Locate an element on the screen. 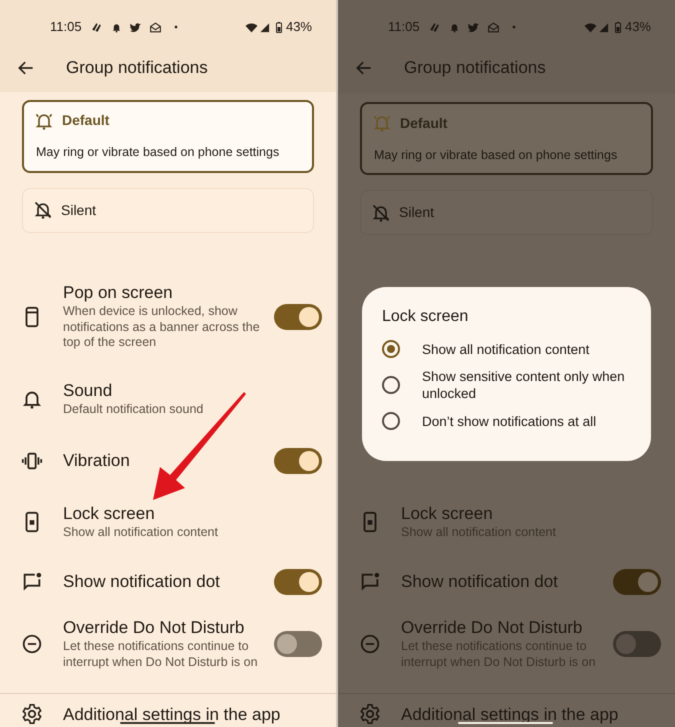  setting-row: Override Do Not Disturb Let these notifications continue to interrupt when Do Not Disturb is on is located at coordinates (168, 644).